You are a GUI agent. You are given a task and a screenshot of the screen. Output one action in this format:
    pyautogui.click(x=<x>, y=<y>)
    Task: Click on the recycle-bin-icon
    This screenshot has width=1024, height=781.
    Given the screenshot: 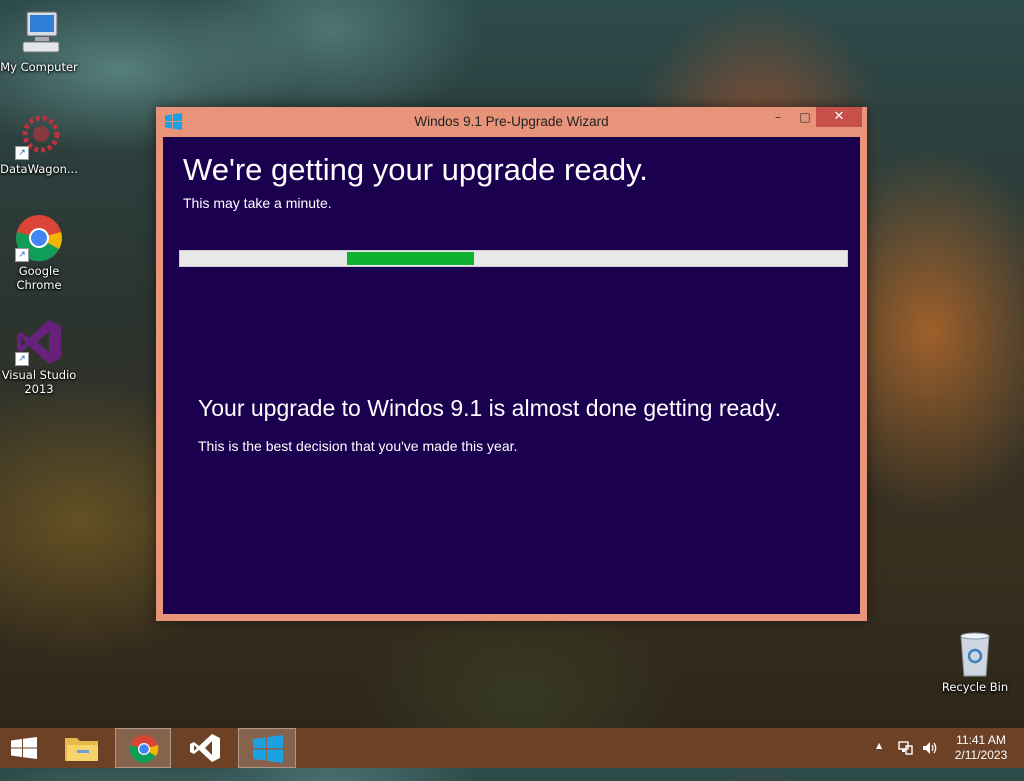 What is the action you would take?
    pyautogui.click(x=975, y=654)
    